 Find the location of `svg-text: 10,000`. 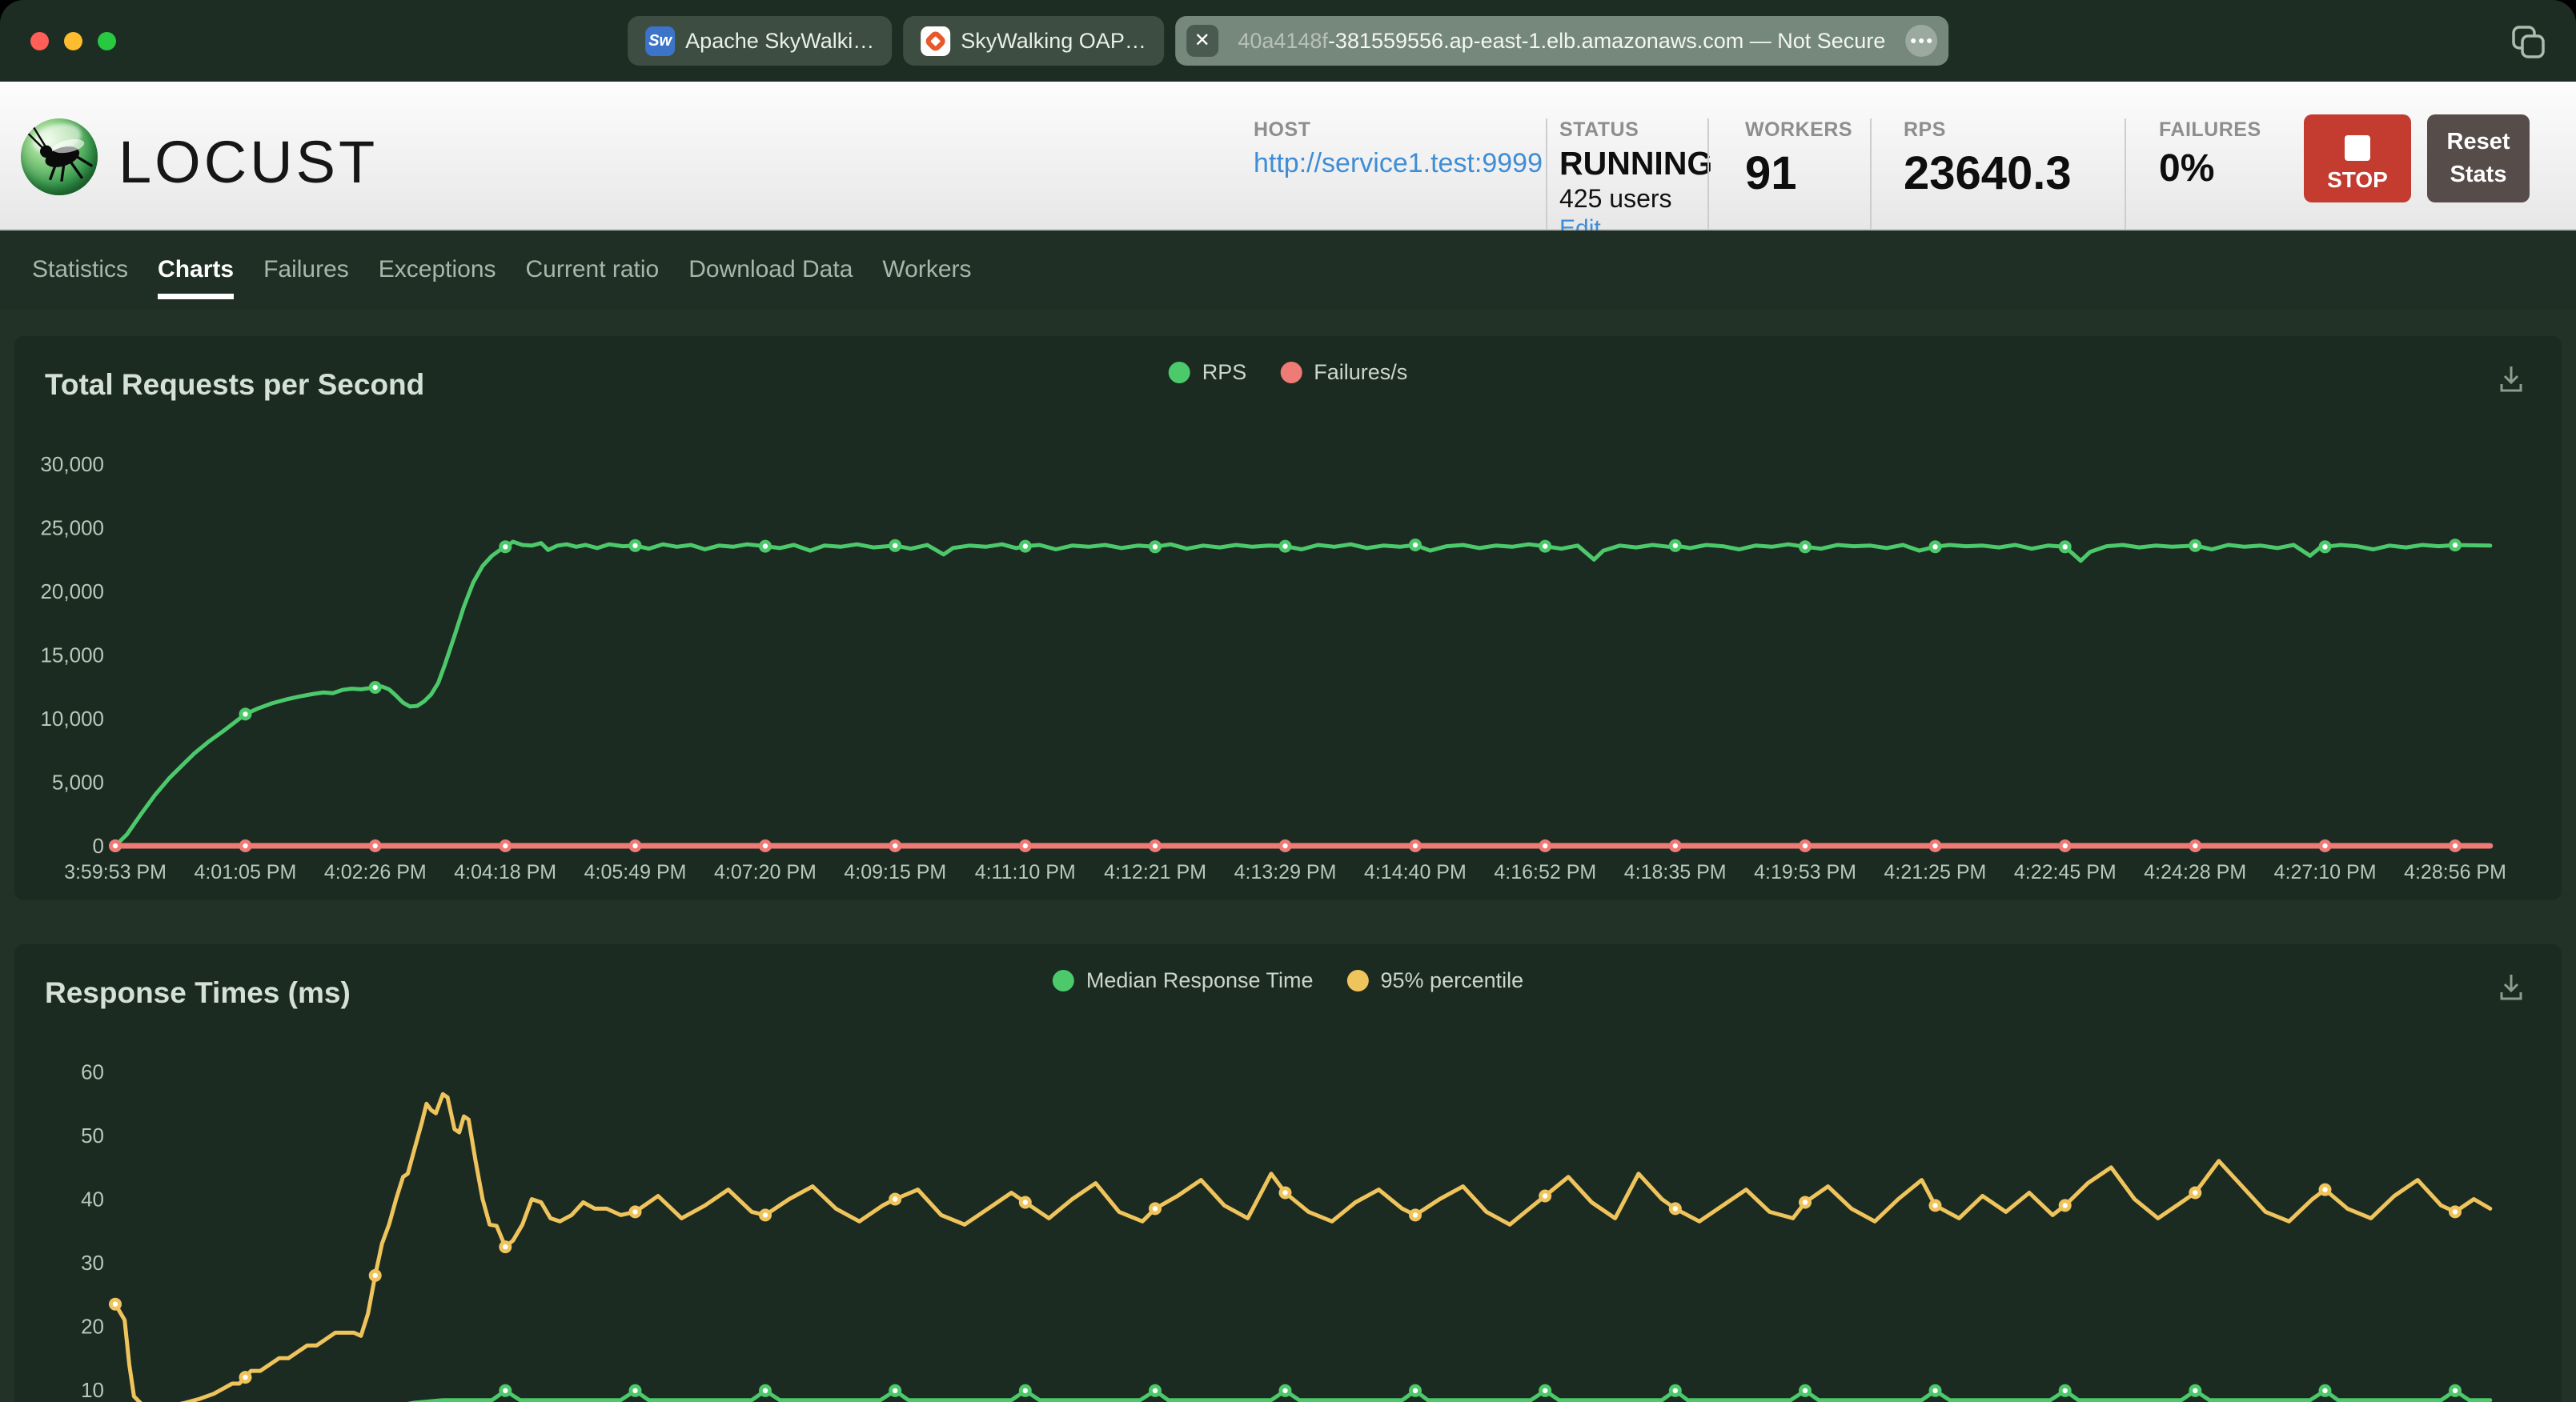

svg-text: 10,000 is located at coordinates (72, 719).